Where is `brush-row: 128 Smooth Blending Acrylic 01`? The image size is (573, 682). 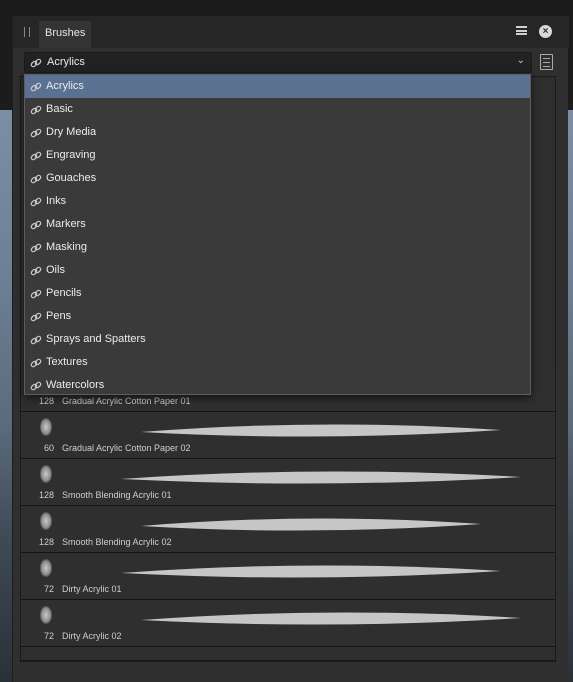
brush-row: 128 Smooth Blending Acrylic 01 is located at coordinates (288, 482).